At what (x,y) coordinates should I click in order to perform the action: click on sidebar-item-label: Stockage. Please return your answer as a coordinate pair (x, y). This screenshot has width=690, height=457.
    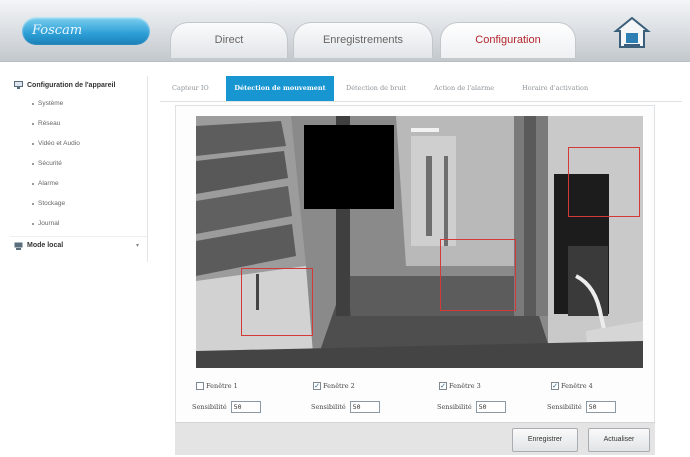
    Looking at the image, I should click on (52, 203).